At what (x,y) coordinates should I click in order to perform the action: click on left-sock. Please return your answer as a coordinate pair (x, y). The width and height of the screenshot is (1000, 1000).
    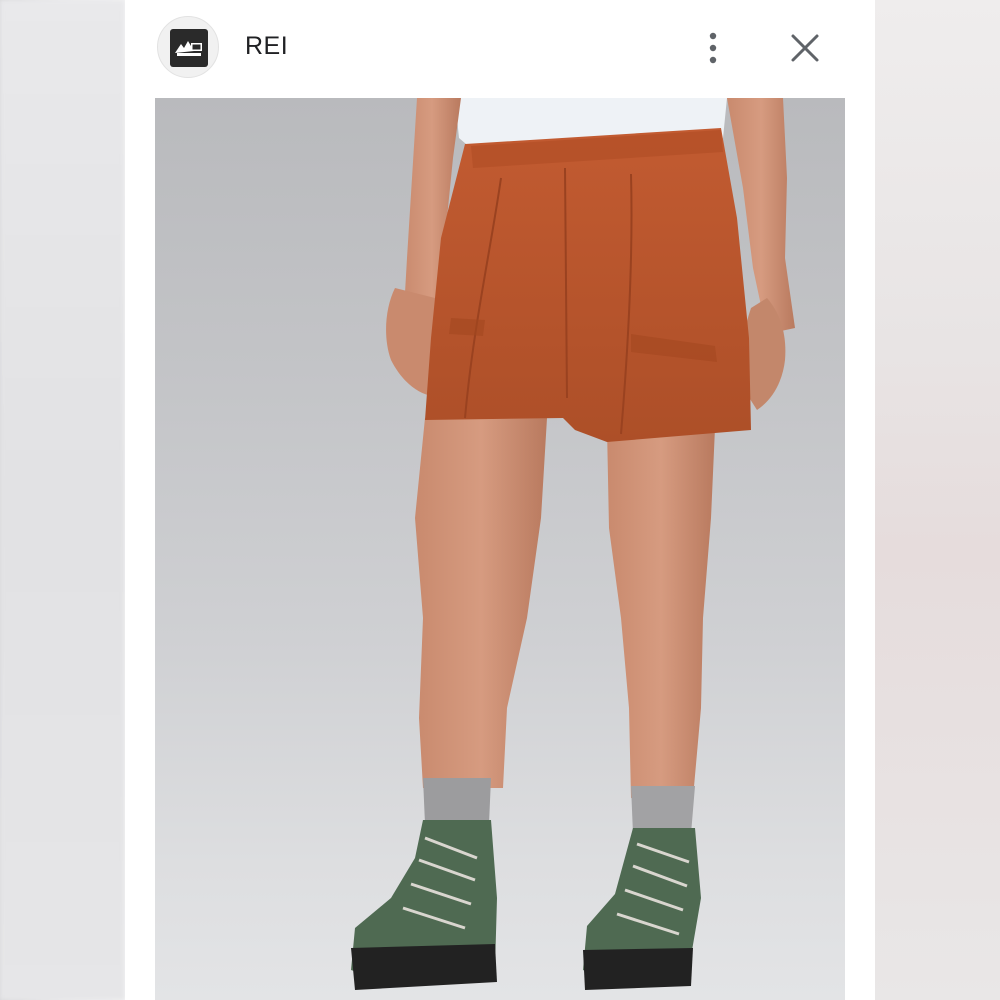
    Looking at the image, I should click on (457, 801).